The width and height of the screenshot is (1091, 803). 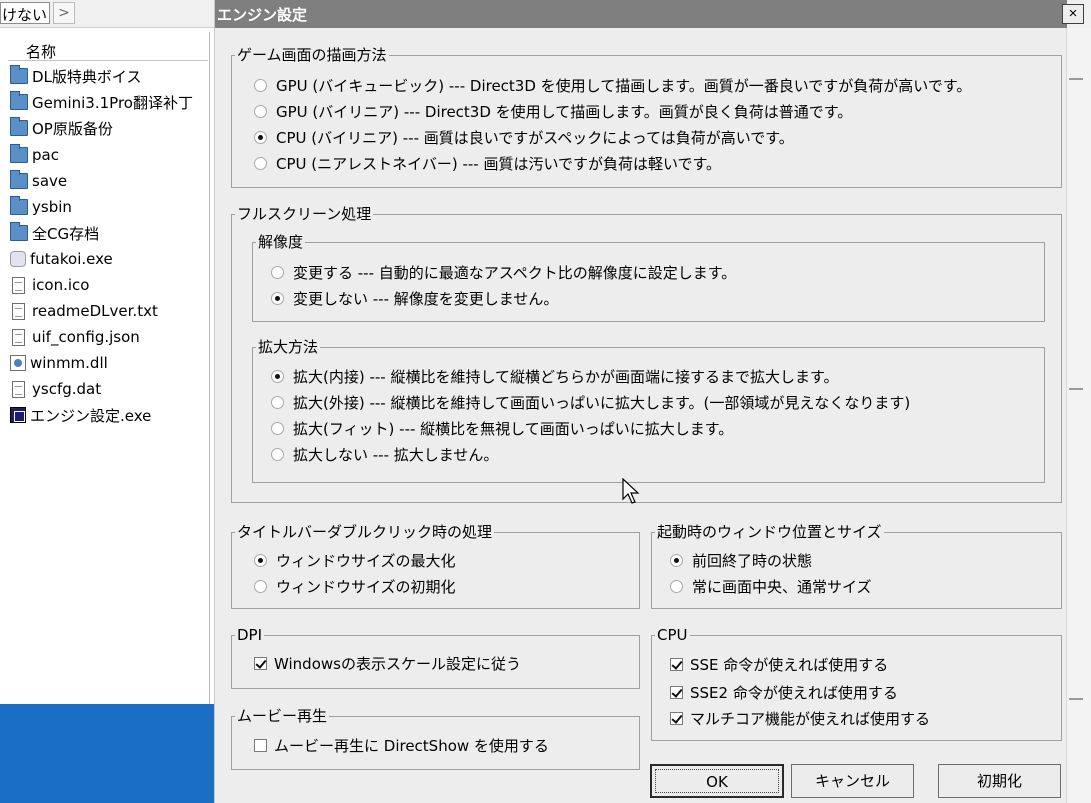 I want to click on file-item: yscfg.dat, so click(x=55, y=389).